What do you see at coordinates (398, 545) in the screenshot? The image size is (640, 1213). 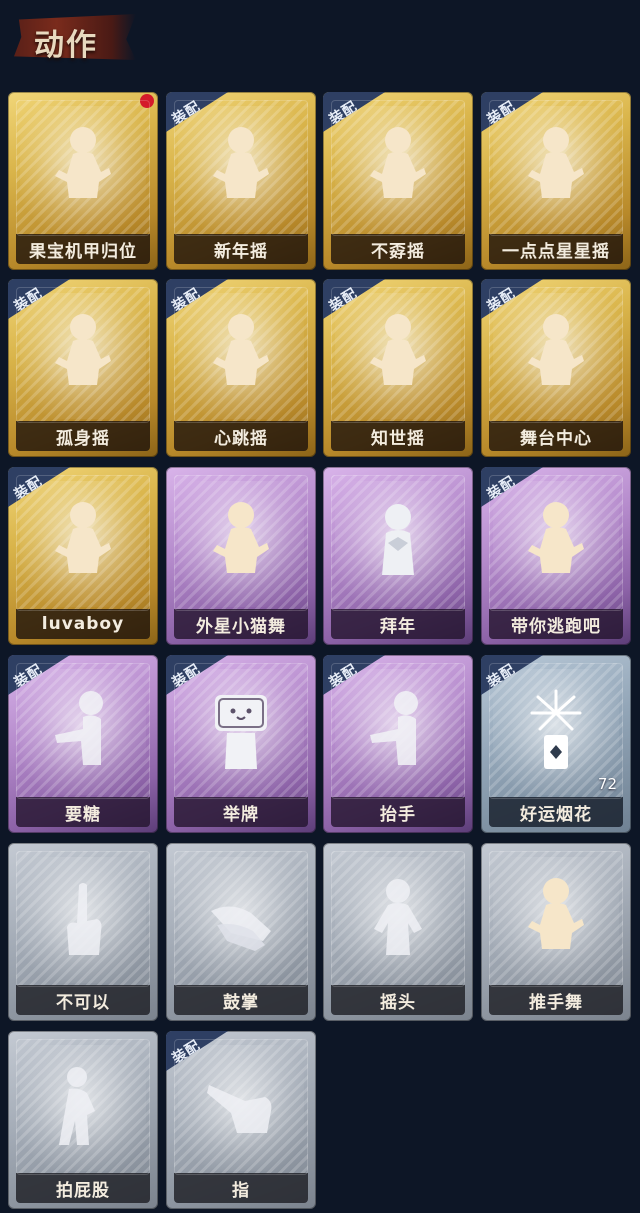 I see `figure-greet-icon` at bounding box center [398, 545].